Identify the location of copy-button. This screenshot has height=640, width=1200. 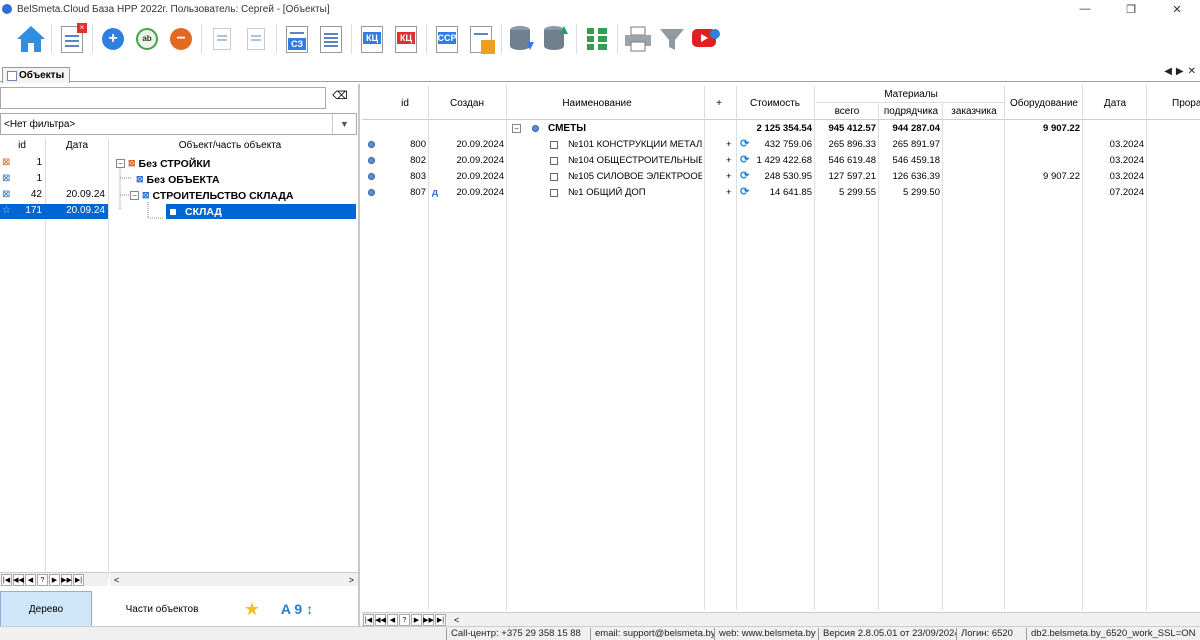
(222, 39).